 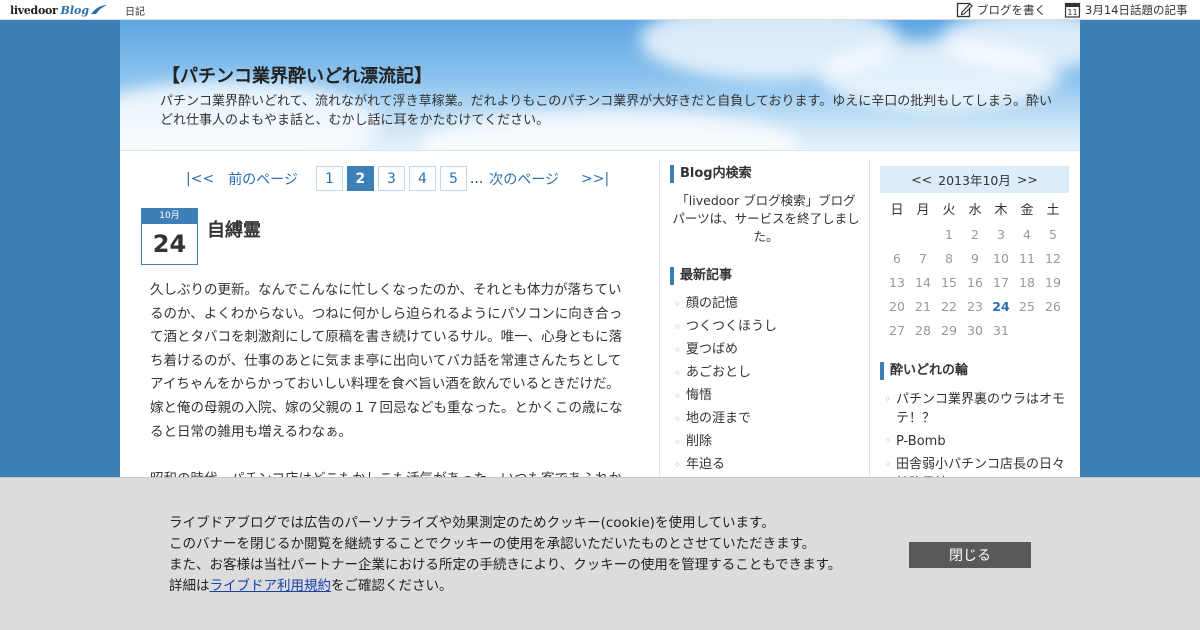 I want to click on calendar-day: 28, so click(x=923, y=330).